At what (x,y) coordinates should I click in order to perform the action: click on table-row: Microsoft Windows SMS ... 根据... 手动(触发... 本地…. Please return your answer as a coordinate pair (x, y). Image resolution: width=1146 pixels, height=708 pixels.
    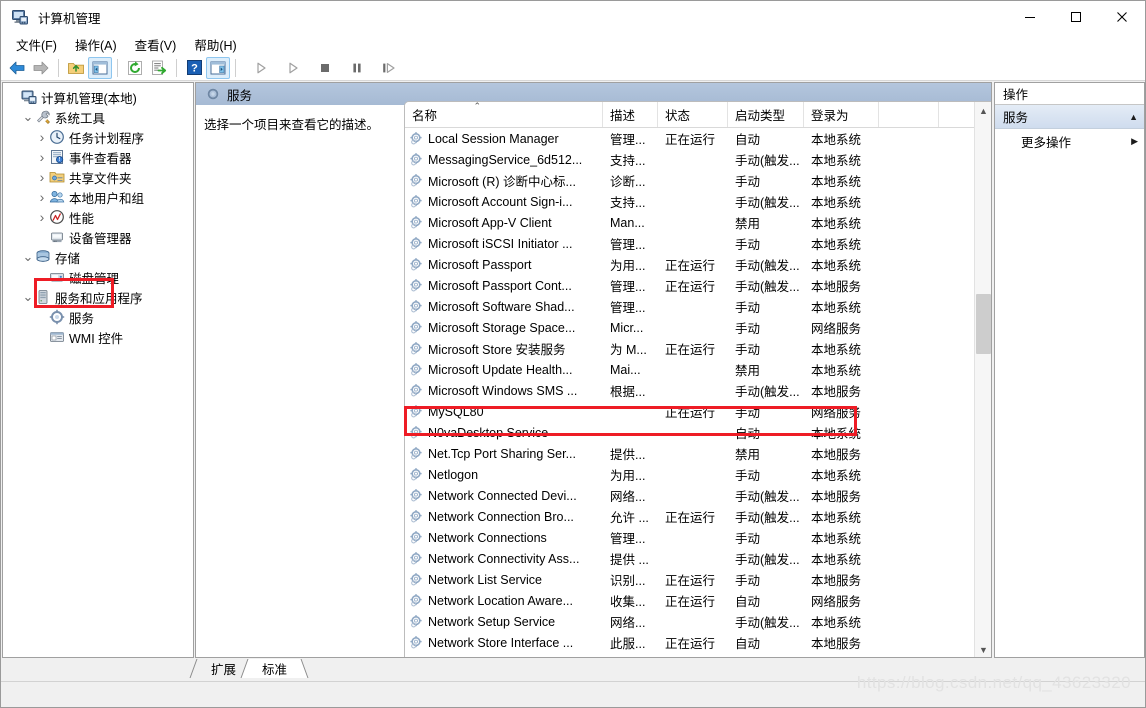
    Looking at the image, I should click on (698, 390).